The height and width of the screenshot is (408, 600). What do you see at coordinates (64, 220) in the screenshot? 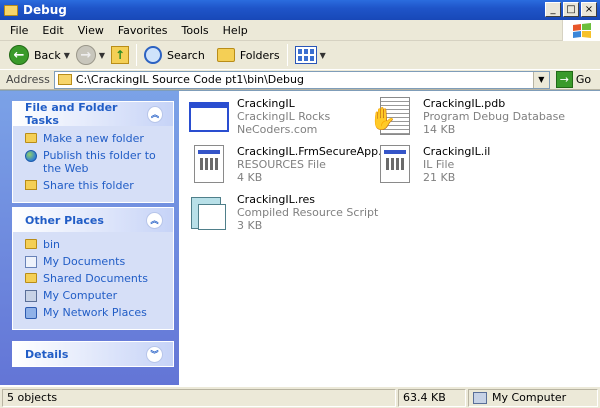
I see `panel-title: Other Places` at bounding box center [64, 220].